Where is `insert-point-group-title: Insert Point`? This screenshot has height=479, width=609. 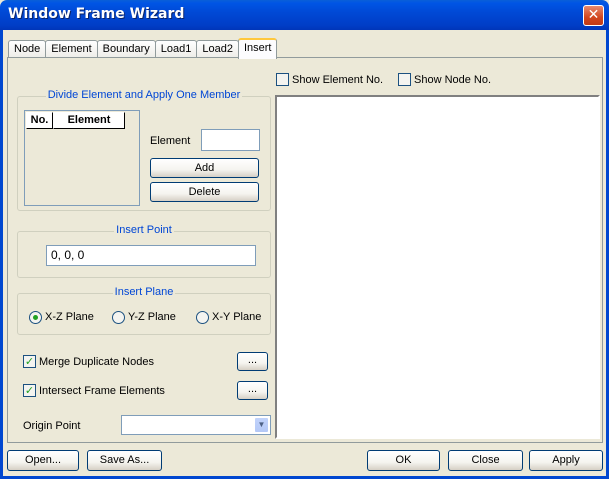
insert-point-group-title: Insert Point is located at coordinates (144, 230).